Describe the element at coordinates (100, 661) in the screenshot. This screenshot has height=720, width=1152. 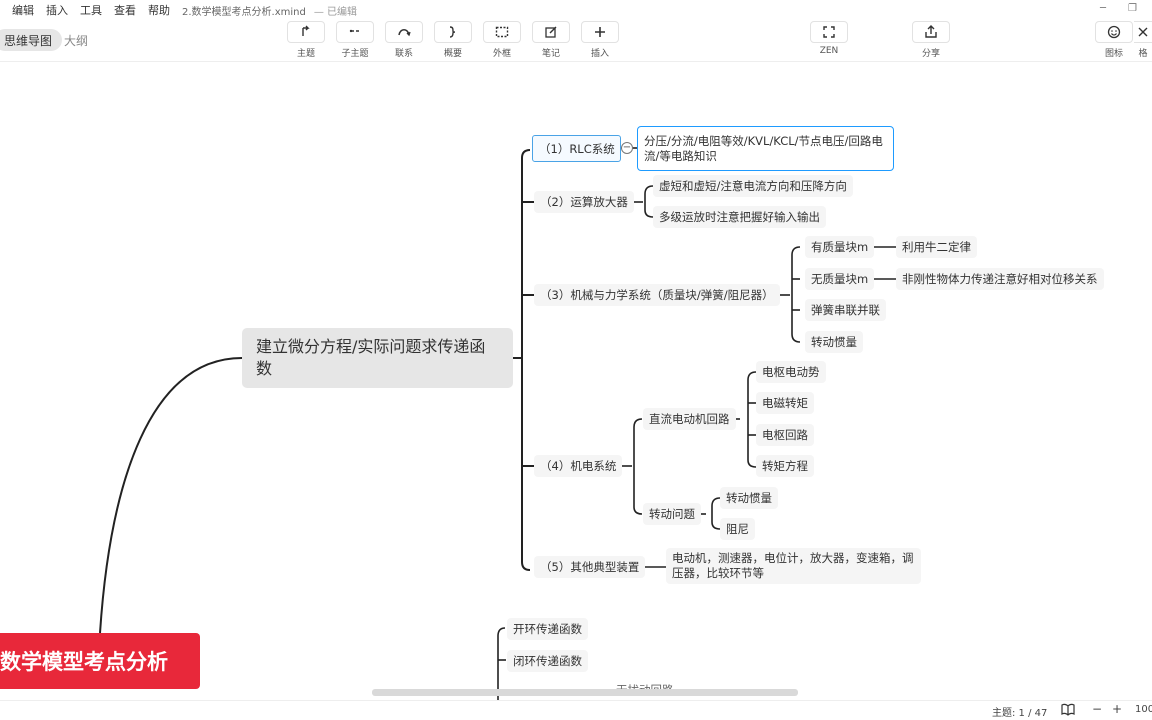
I see `root-topic: 数学模型考点分析` at that location.